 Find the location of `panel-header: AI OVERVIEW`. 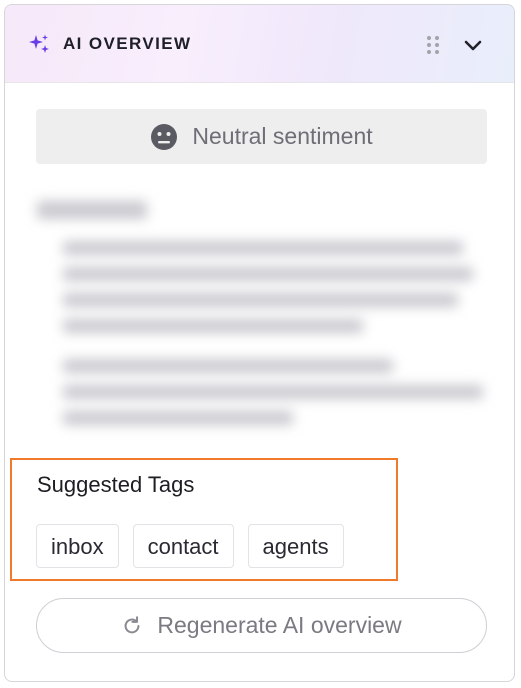

panel-header: AI OVERVIEW is located at coordinates (259, 44).